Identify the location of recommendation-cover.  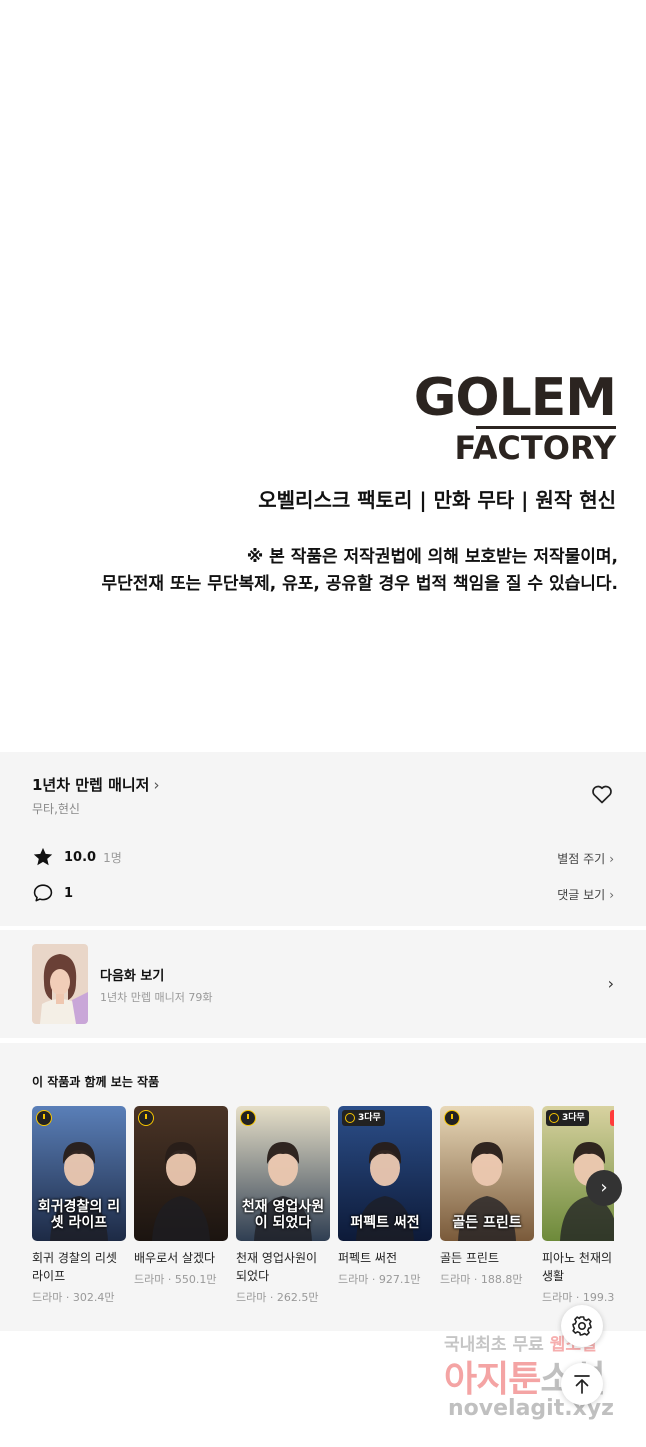
(181, 1173).